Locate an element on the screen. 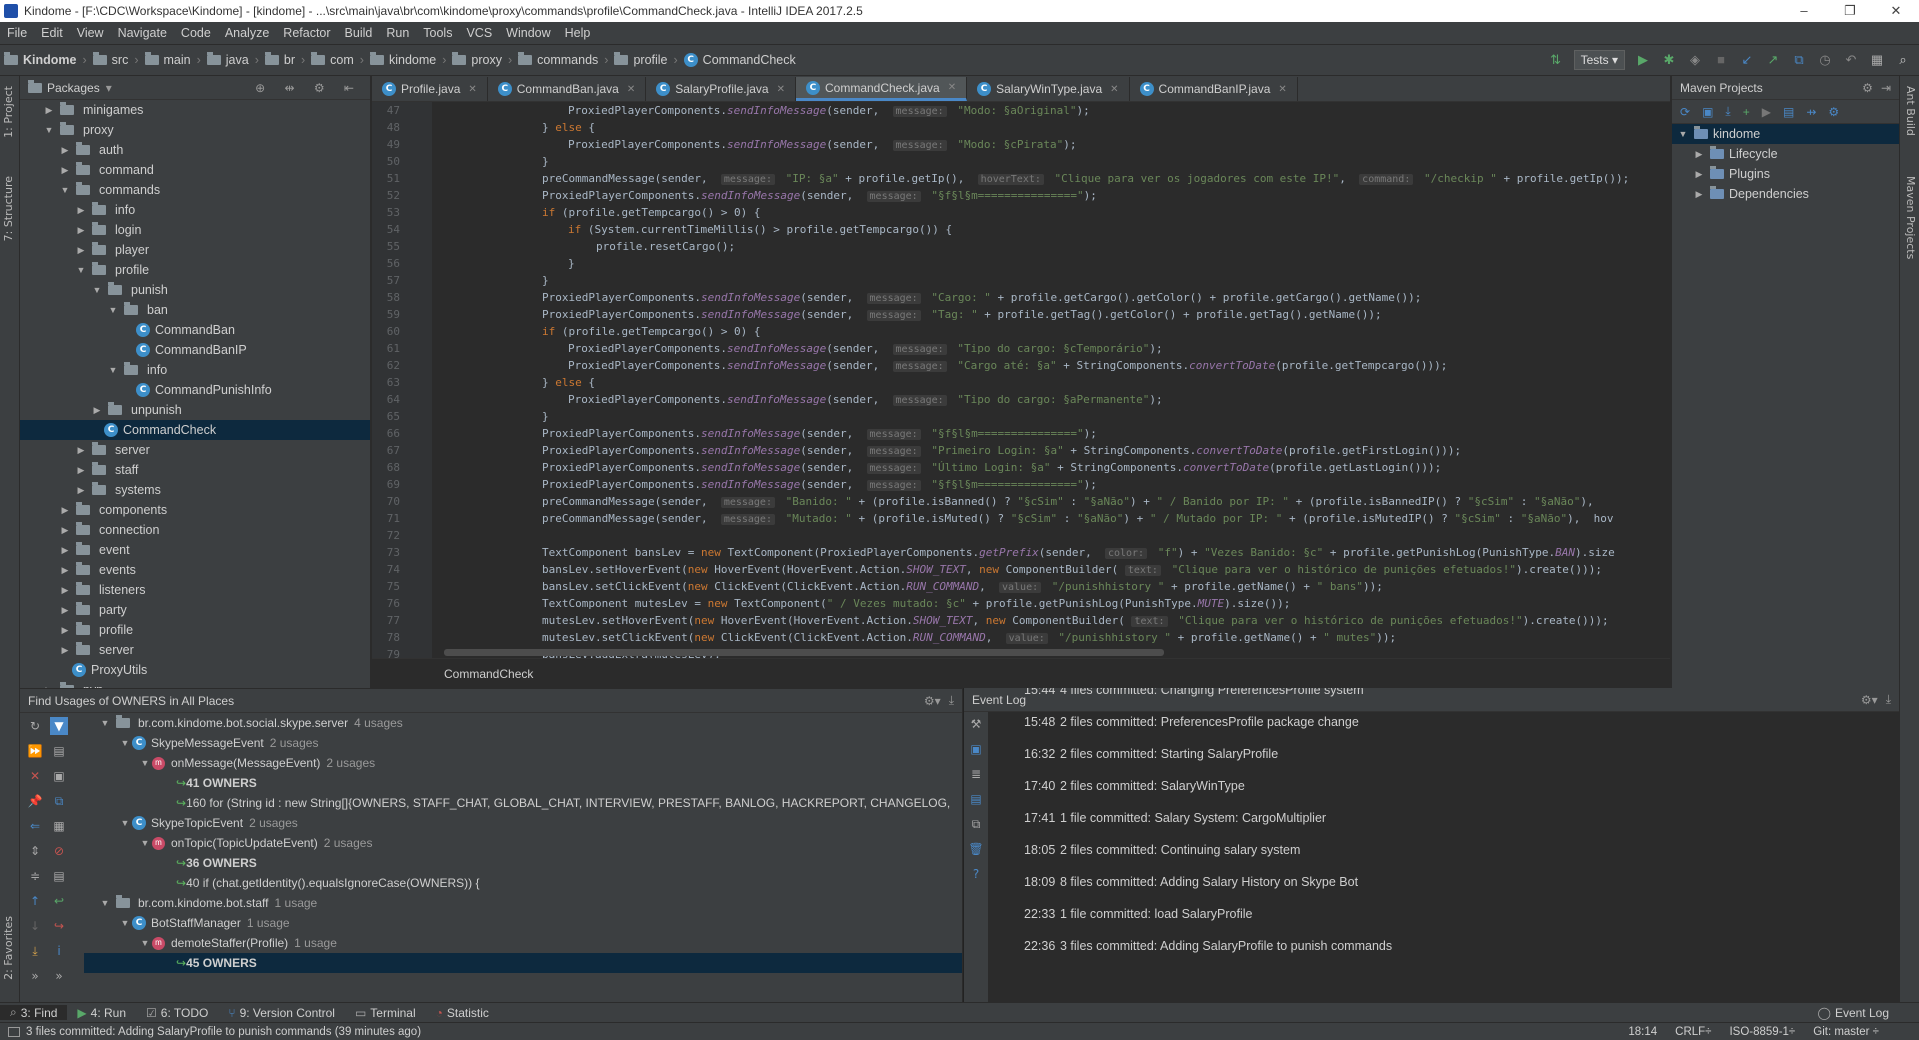 The image size is (1919, 1040). restore-icon: ❐ is located at coordinates (1850, 11).